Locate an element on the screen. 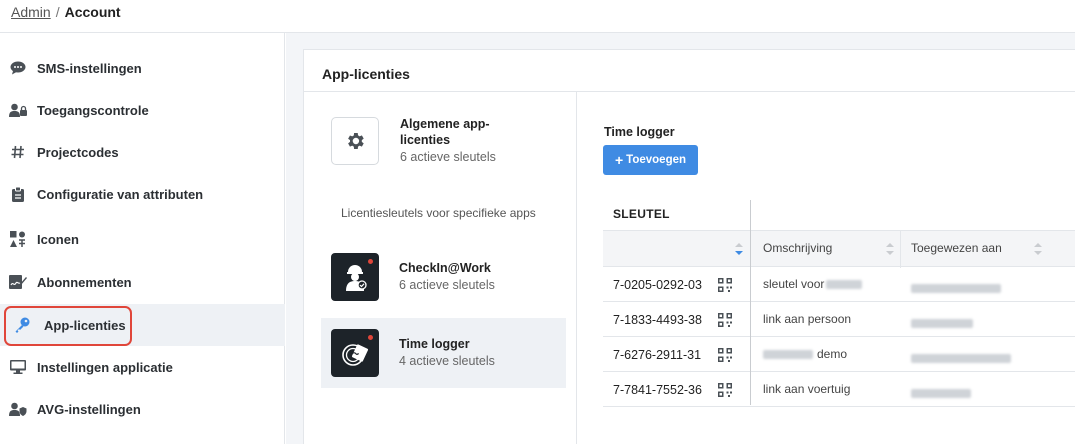  card-column-divider is located at coordinates (576, 268).